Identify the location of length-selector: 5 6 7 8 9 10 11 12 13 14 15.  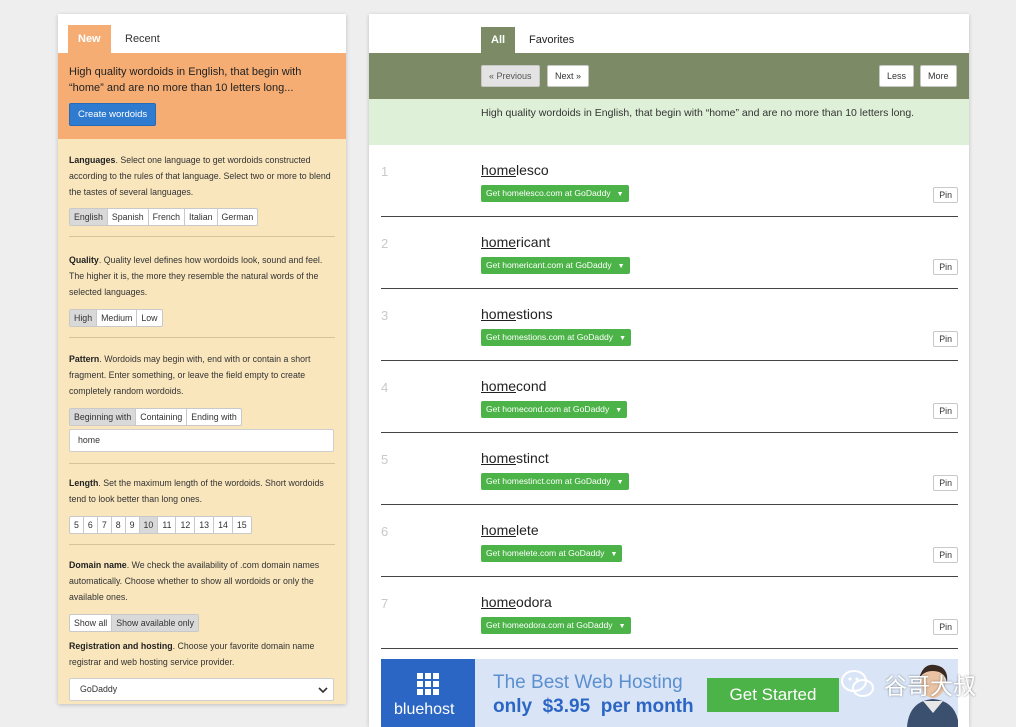
(160, 525).